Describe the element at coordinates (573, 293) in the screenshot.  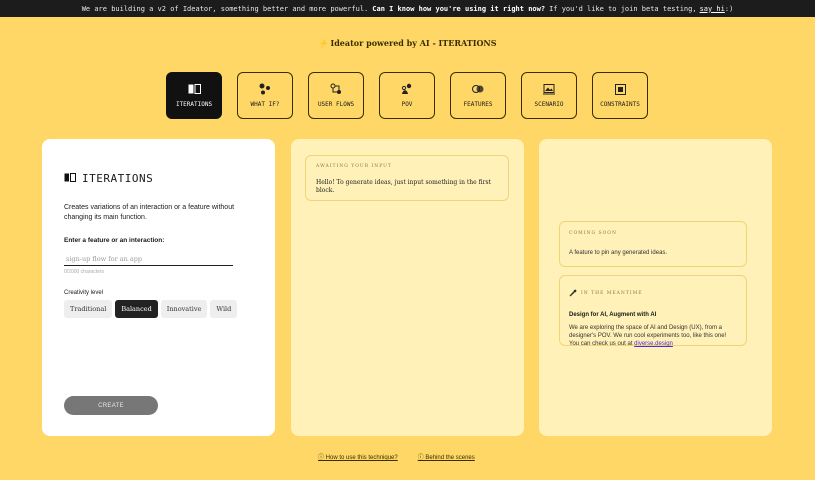
I see `tools-icon` at that location.